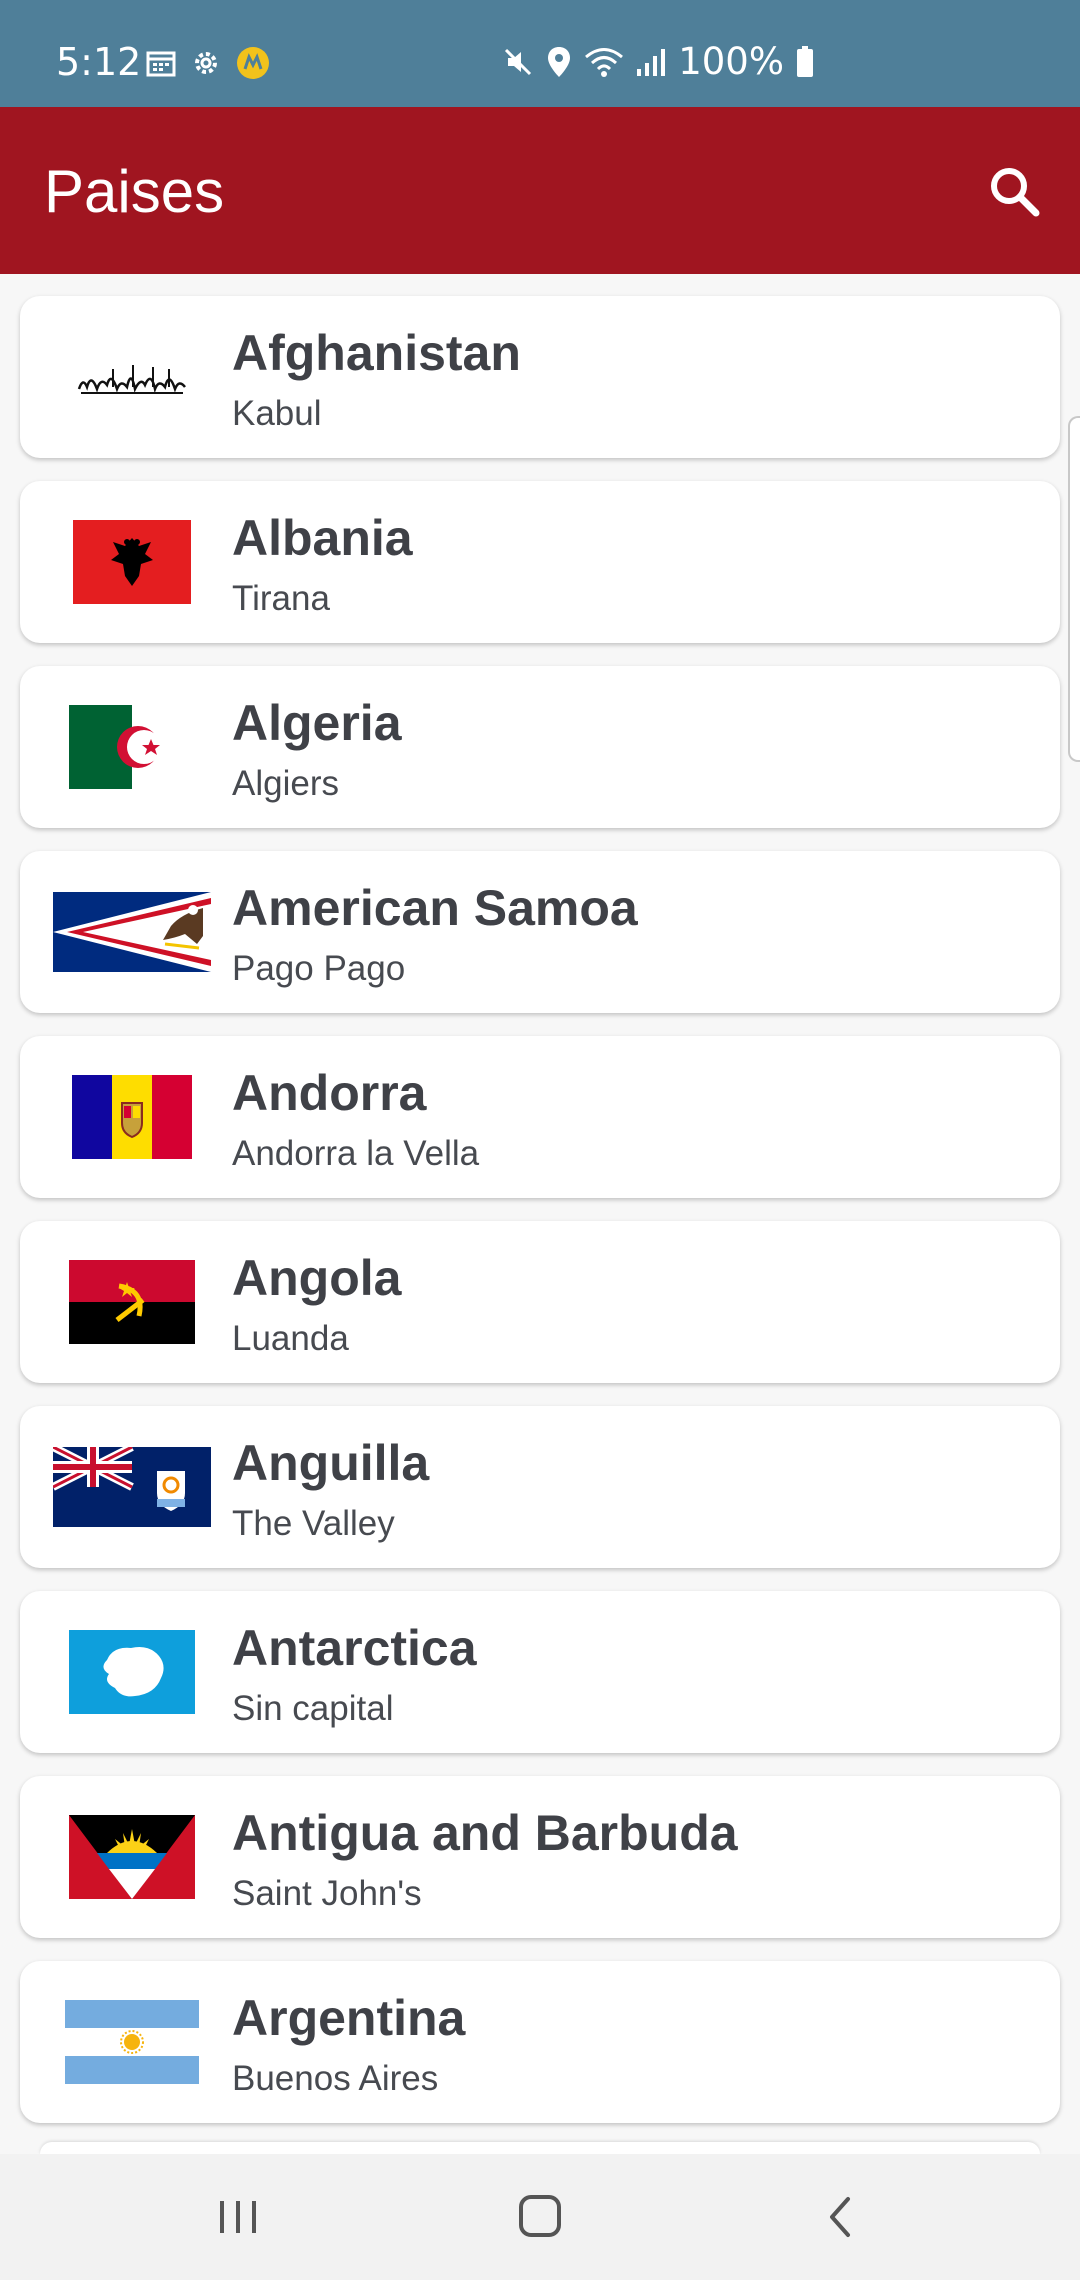 The height and width of the screenshot is (2280, 1080). I want to click on country-card: Andorra Andorra la Vella, so click(540, 1117).